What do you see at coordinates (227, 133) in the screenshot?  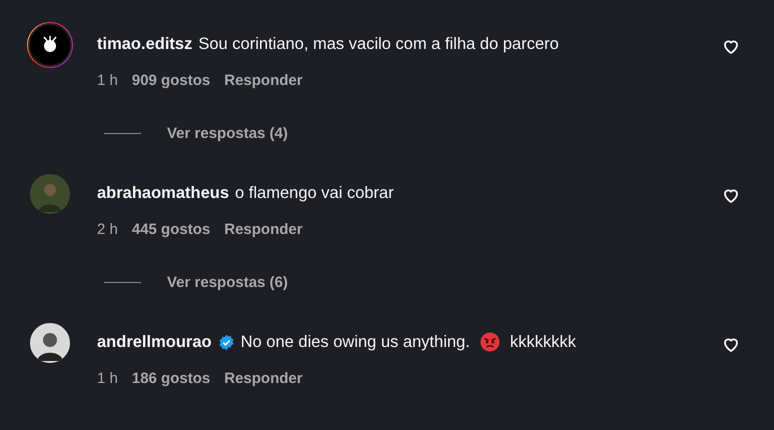 I see `view-replies-button: Ver respostas (4)` at bounding box center [227, 133].